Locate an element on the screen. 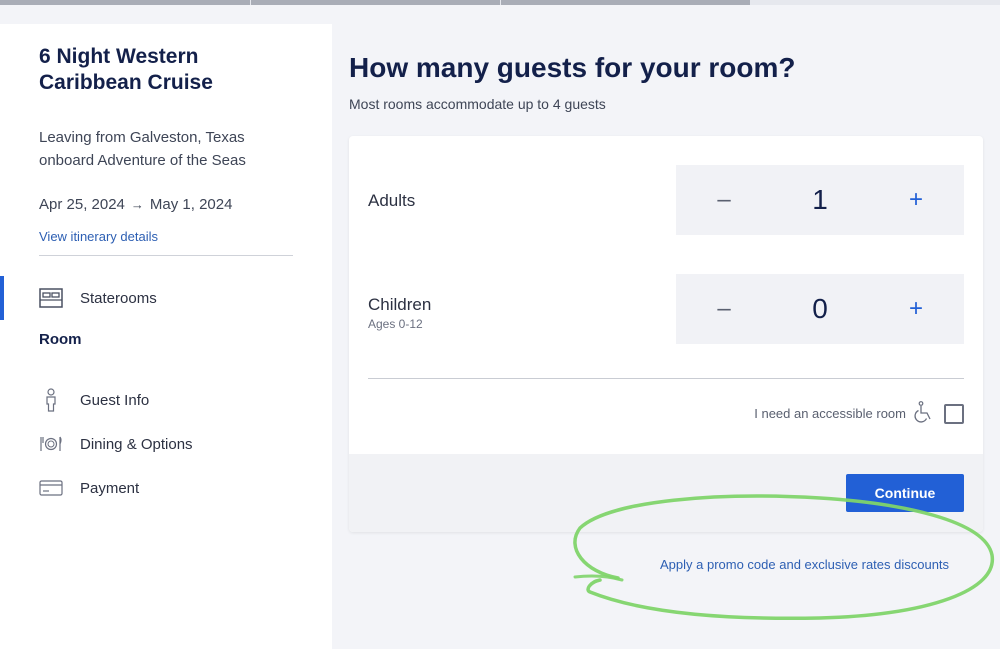  accessible-room-checkbox is located at coordinates (954, 413).